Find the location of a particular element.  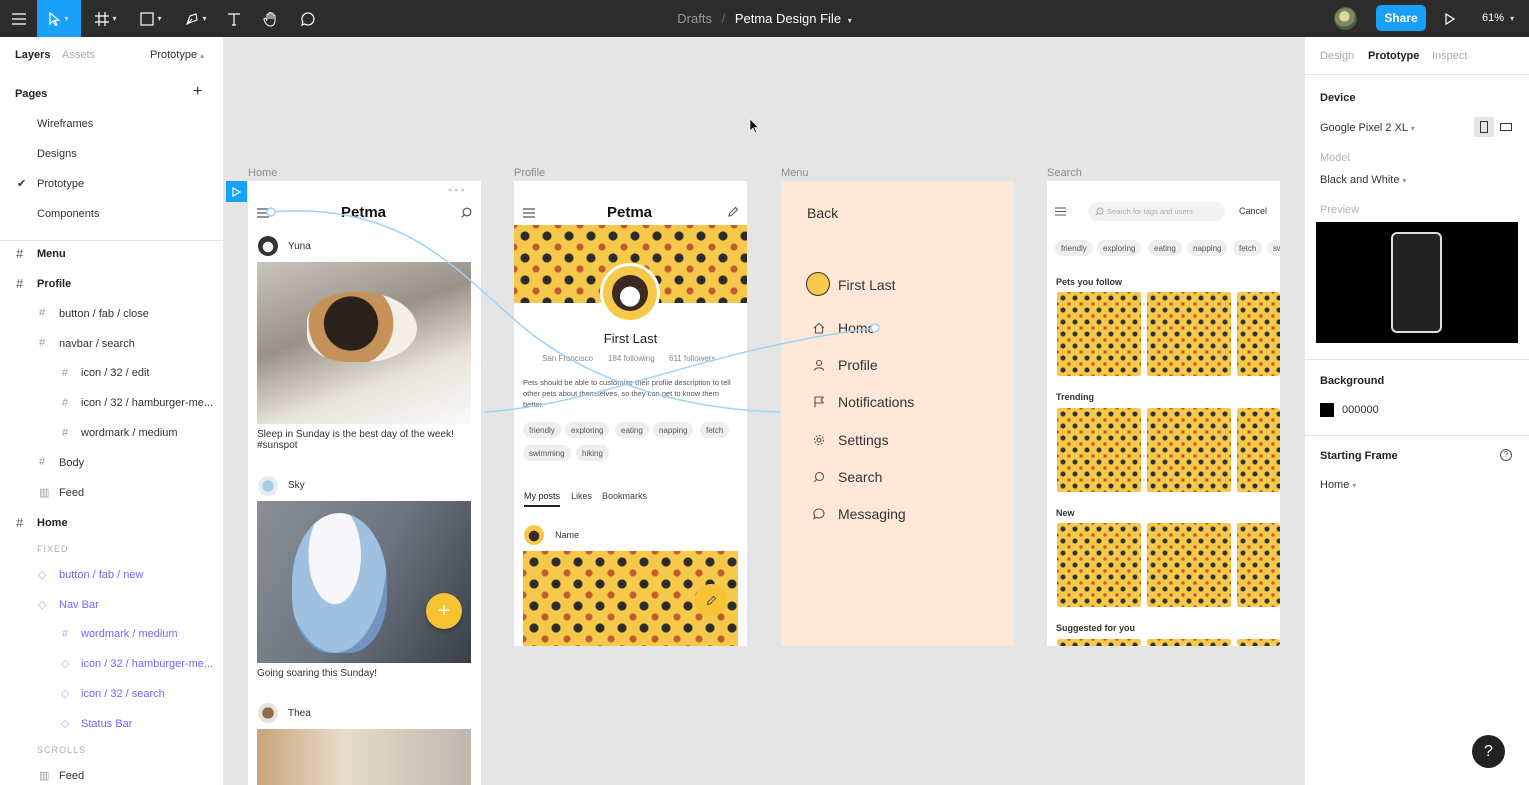

post-name: Name is located at coordinates (567, 535).